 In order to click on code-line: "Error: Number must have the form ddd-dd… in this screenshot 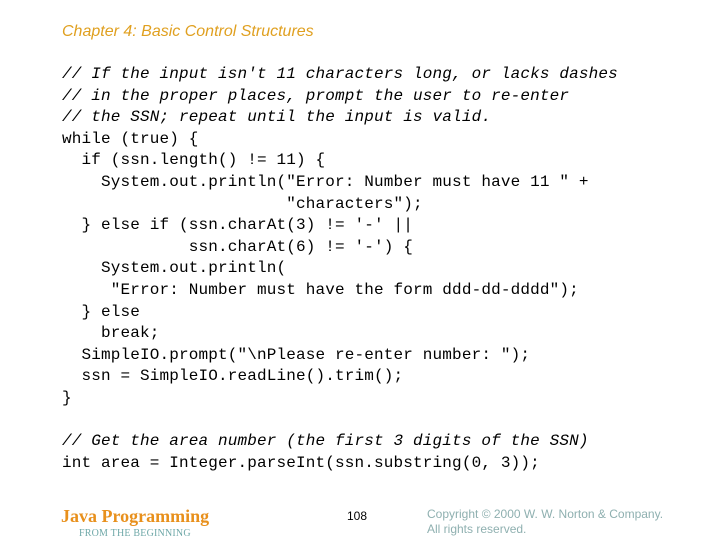, I will do `click(320, 289)`.